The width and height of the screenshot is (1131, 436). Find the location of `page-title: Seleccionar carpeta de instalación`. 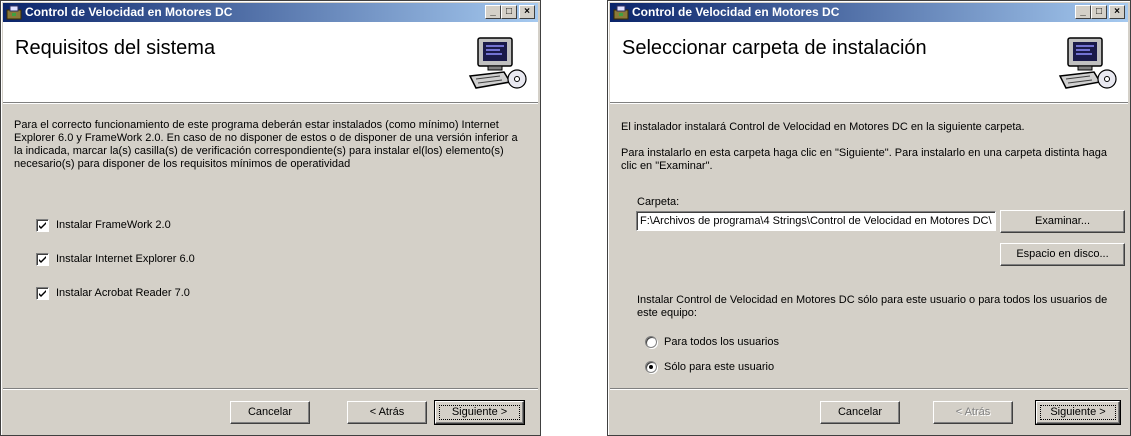

page-title: Seleccionar carpeta de instalación is located at coordinates (774, 48).